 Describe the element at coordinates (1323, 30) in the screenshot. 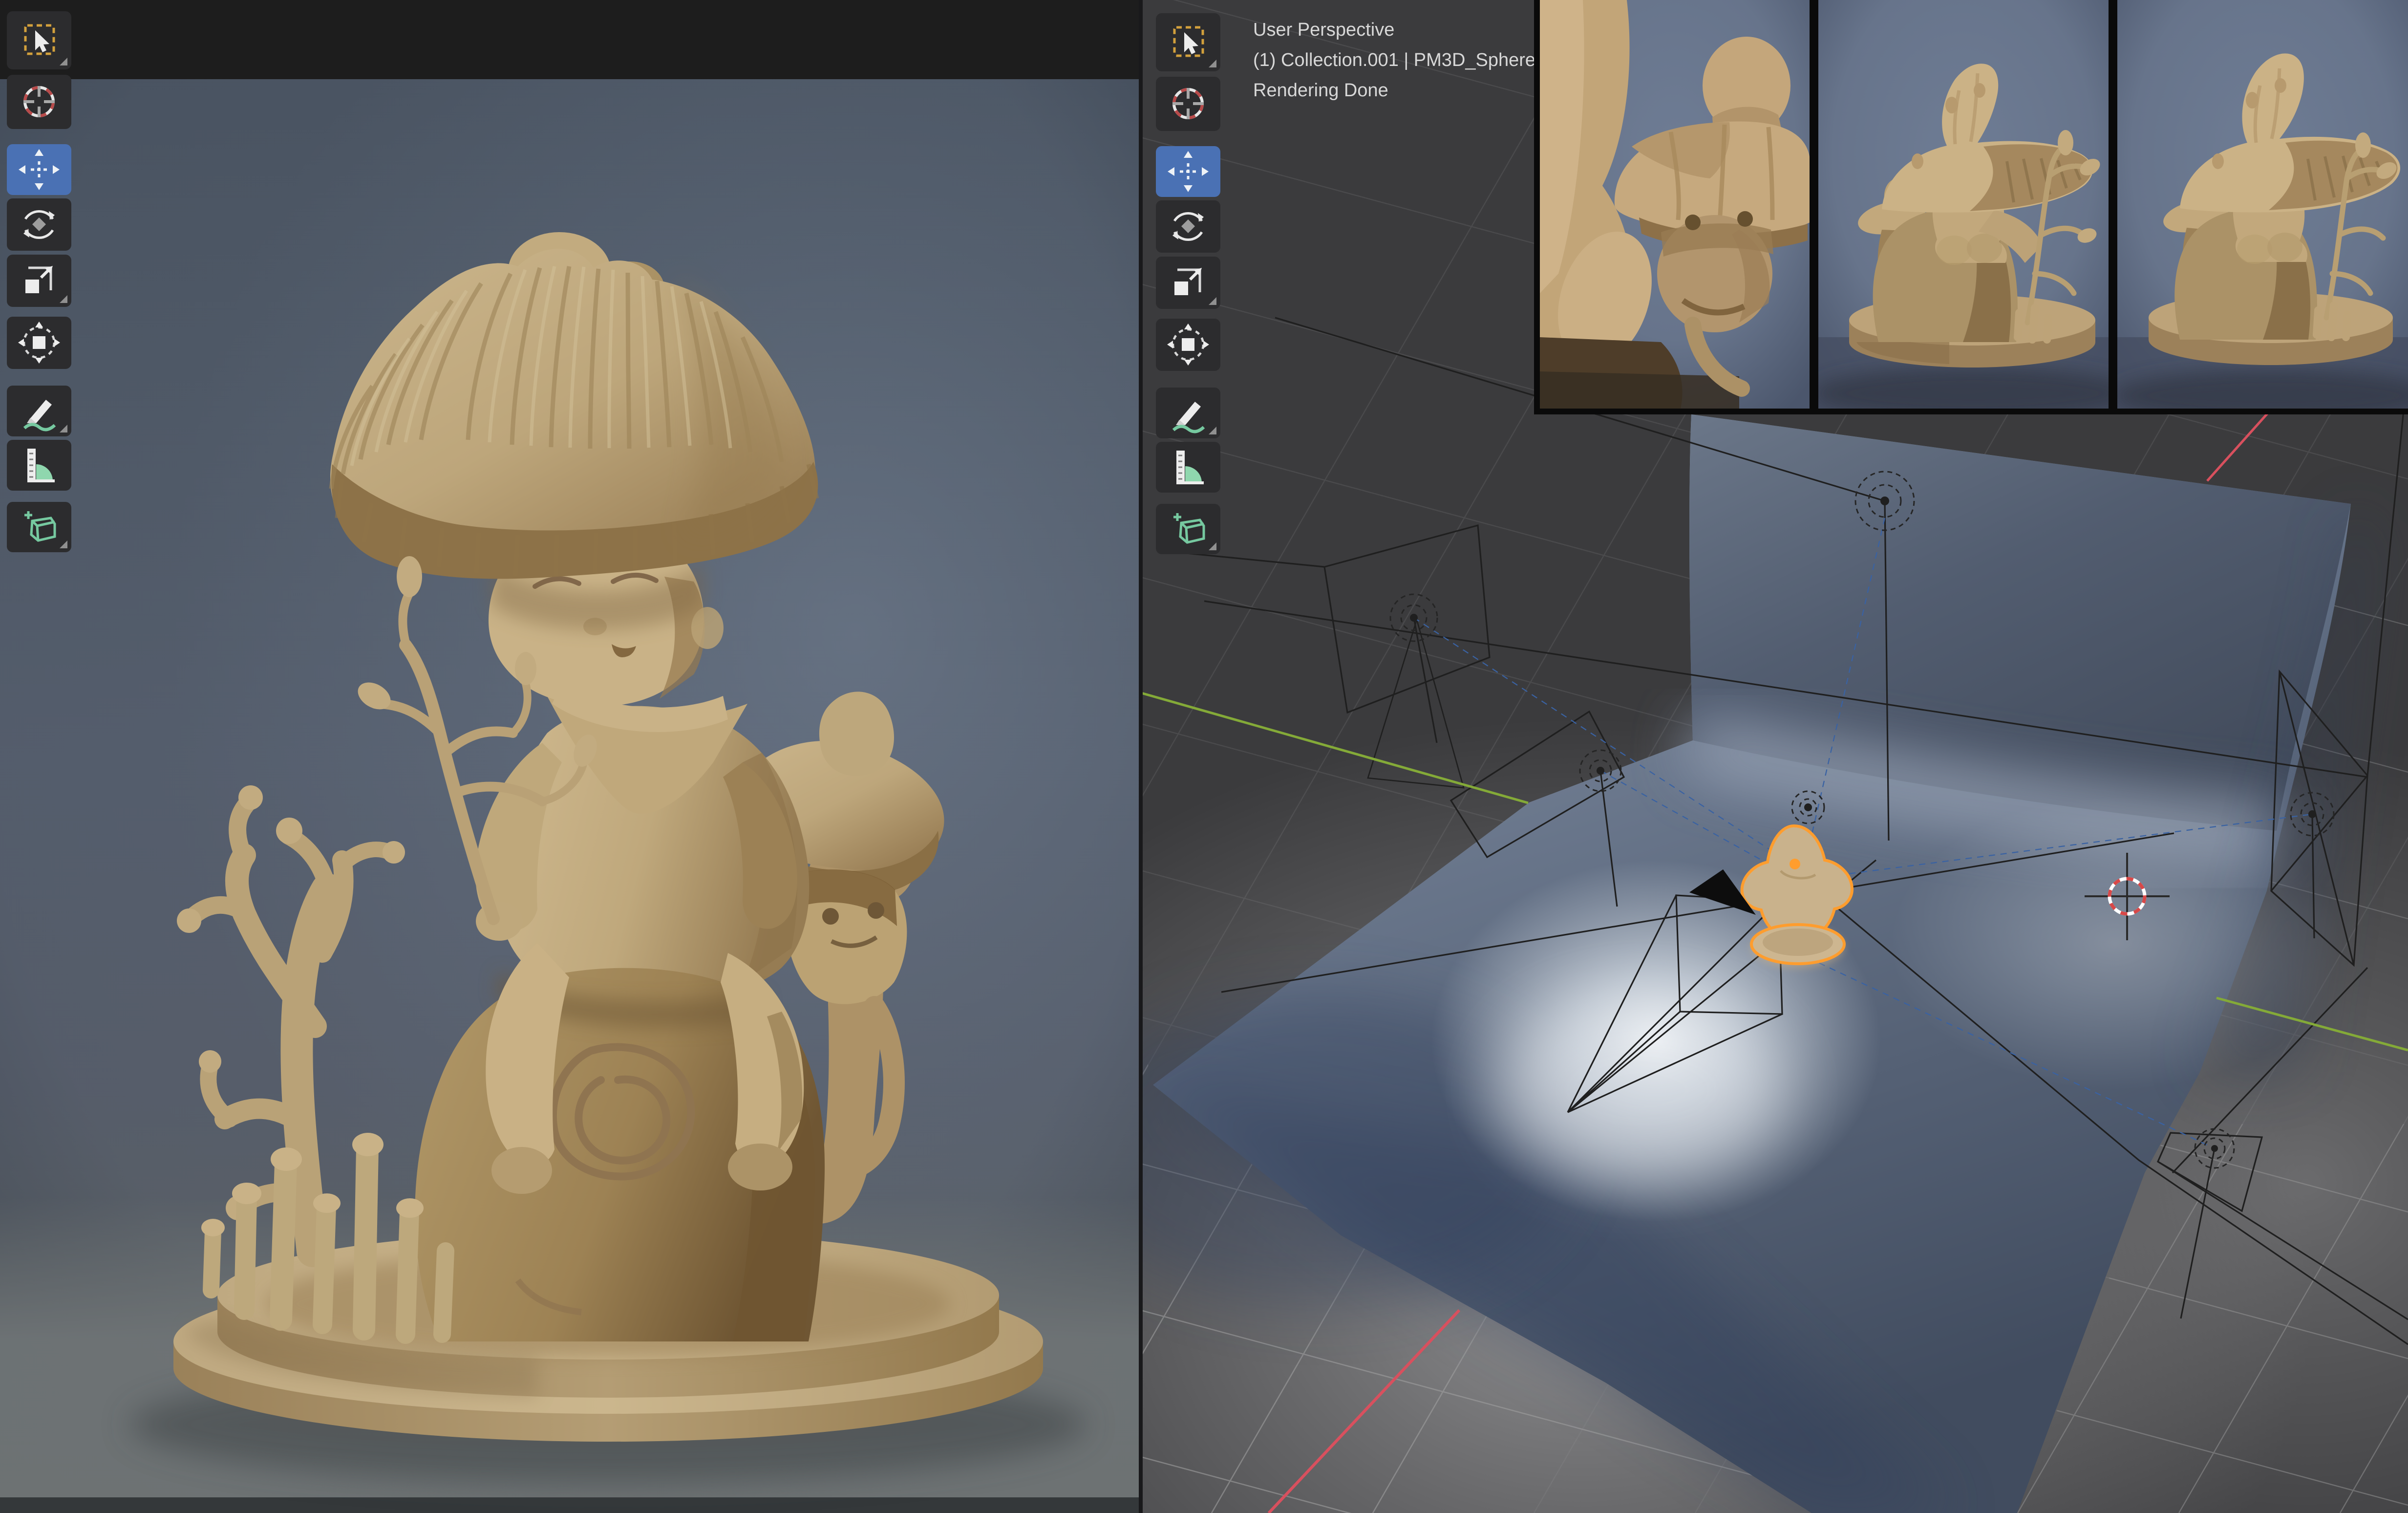

I see `svg-text: User Perspective` at that location.